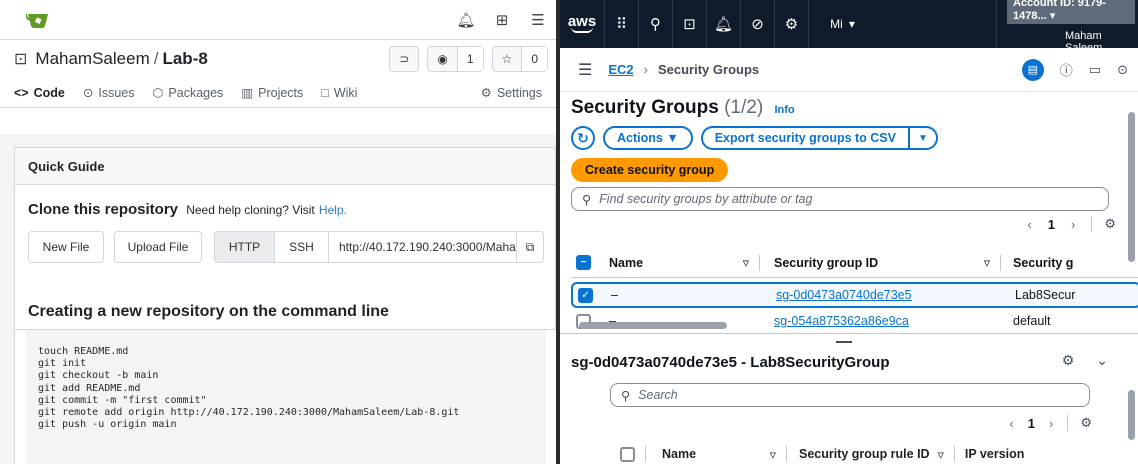 This screenshot has width=1138, height=464. What do you see at coordinates (708, 69) in the screenshot?
I see `breadcrumb-current: Security Groups` at bounding box center [708, 69].